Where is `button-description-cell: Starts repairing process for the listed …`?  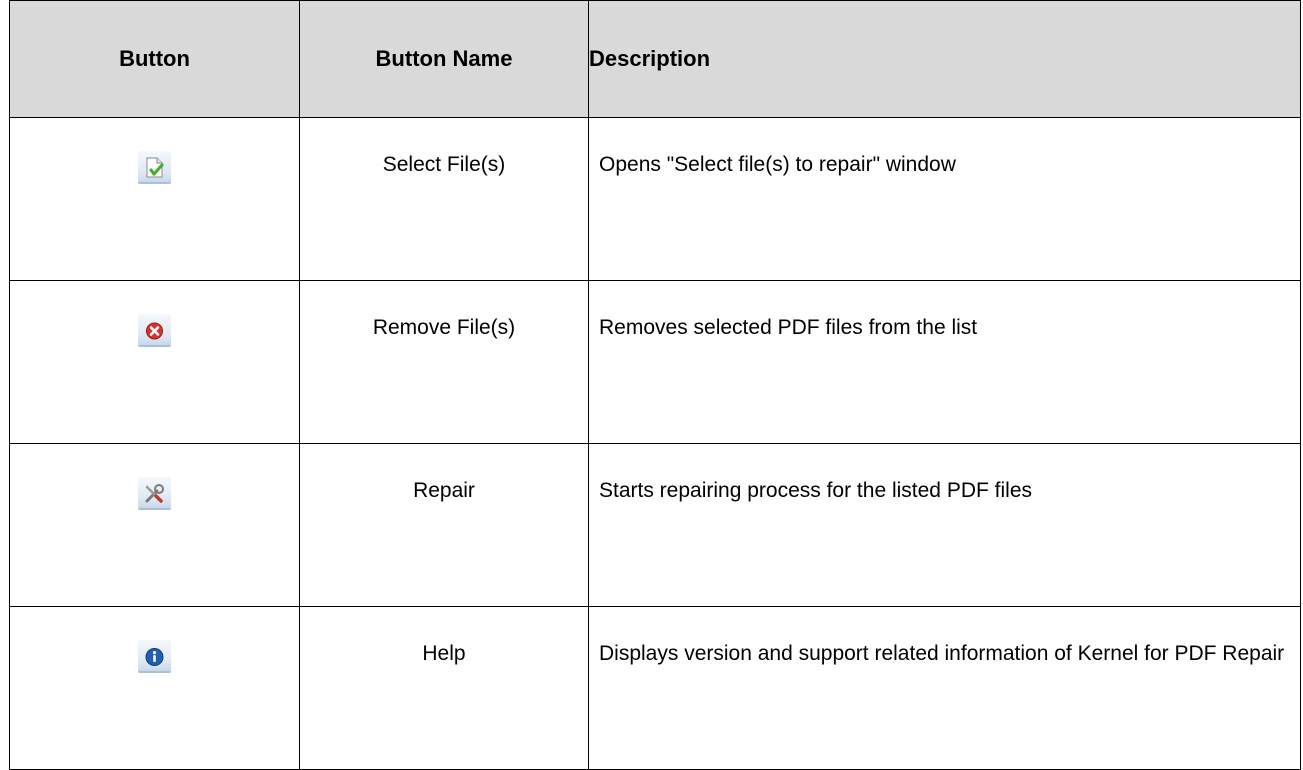
button-description-cell: Starts repairing process for the listed … is located at coordinates (944, 525).